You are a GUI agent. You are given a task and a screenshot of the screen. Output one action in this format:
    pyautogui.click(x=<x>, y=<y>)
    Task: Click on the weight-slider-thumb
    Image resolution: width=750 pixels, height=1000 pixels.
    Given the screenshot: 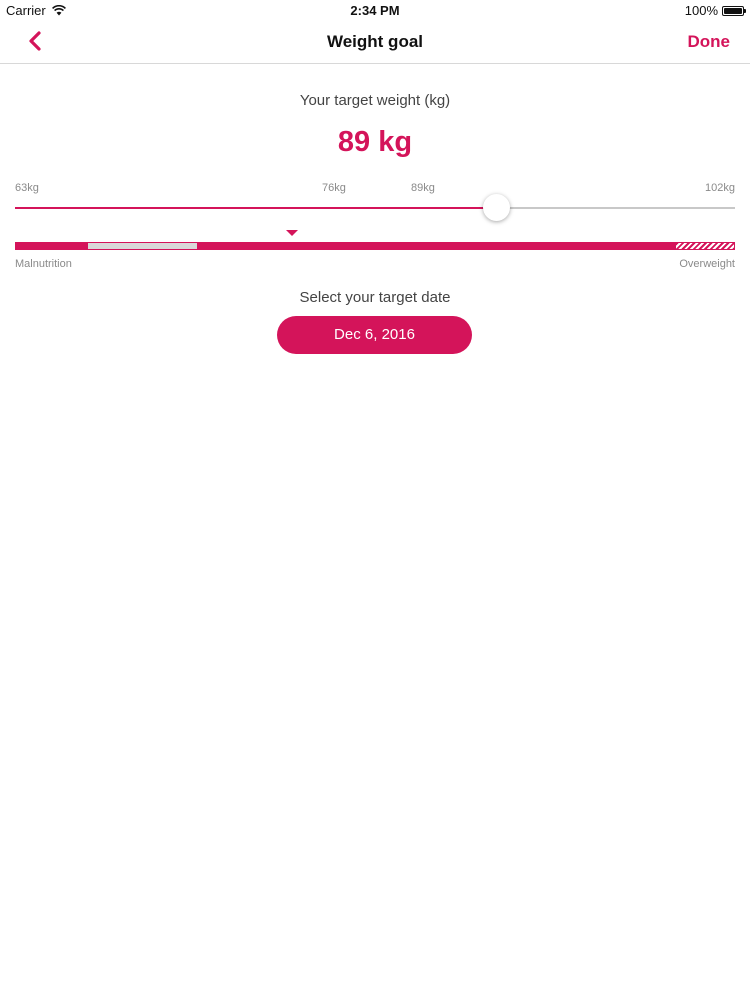 What is the action you would take?
    pyautogui.click(x=496, y=207)
    